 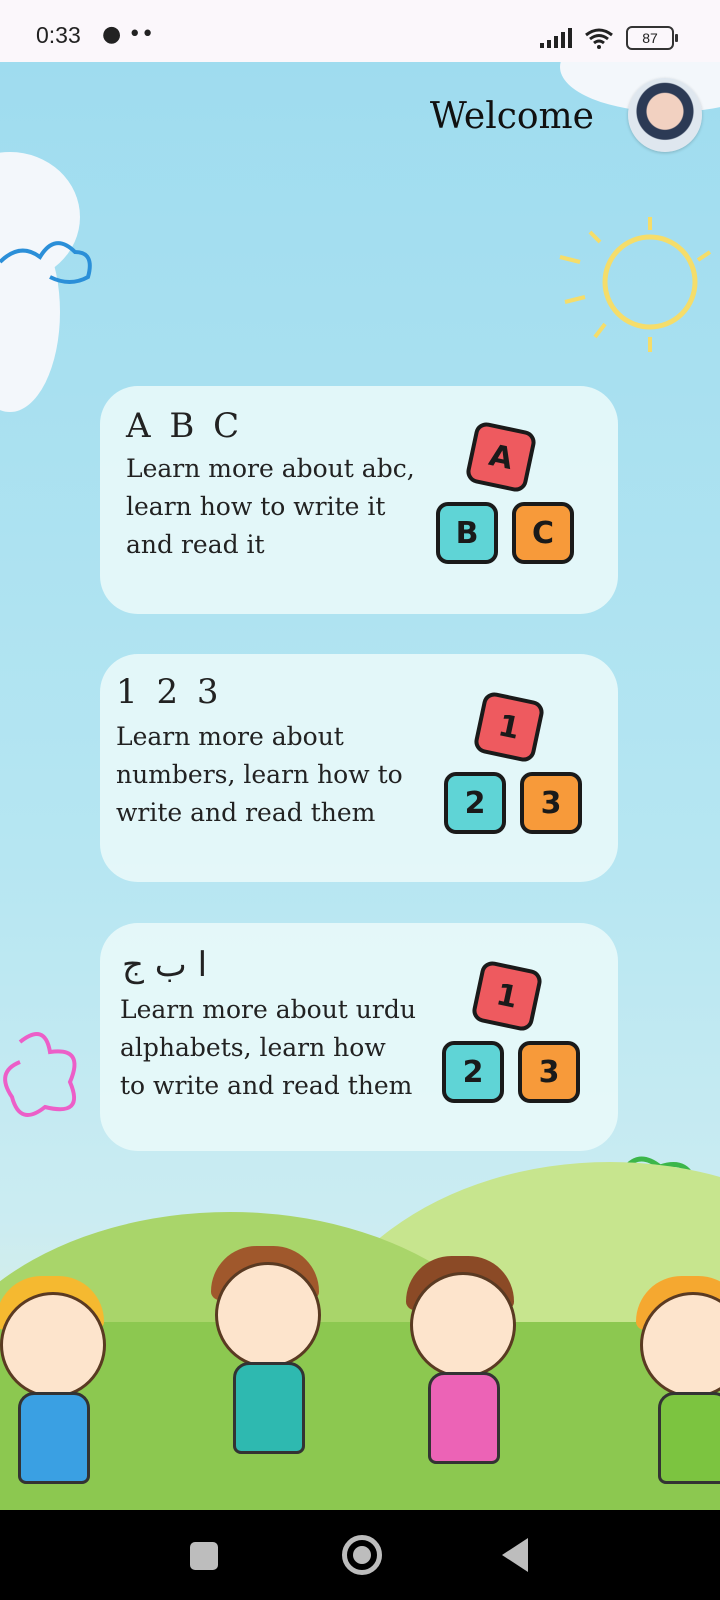 What do you see at coordinates (467, 533) in the screenshot?
I see `block-b-icon: B` at bounding box center [467, 533].